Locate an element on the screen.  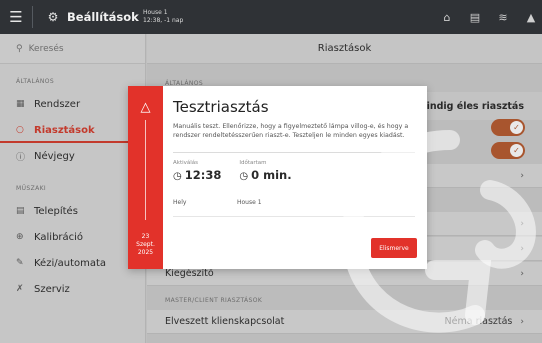
activated-value: 12:38 is located at coordinates (203, 175).